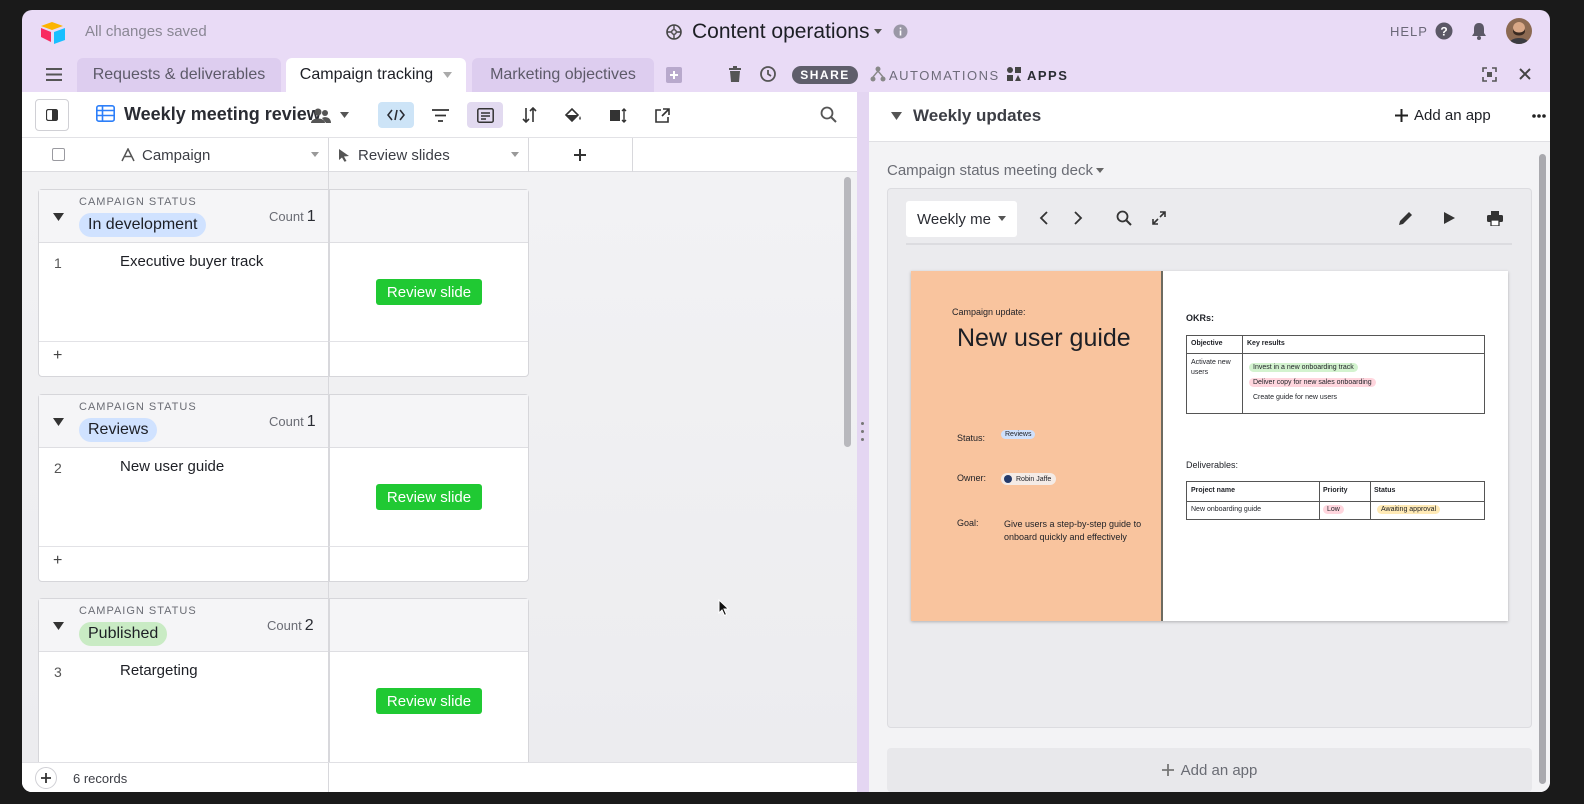 This screenshot has width=1584, height=804. What do you see at coordinates (674, 75) in the screenshot?
I see `add-table-icon` at bounding box center [674, 75].